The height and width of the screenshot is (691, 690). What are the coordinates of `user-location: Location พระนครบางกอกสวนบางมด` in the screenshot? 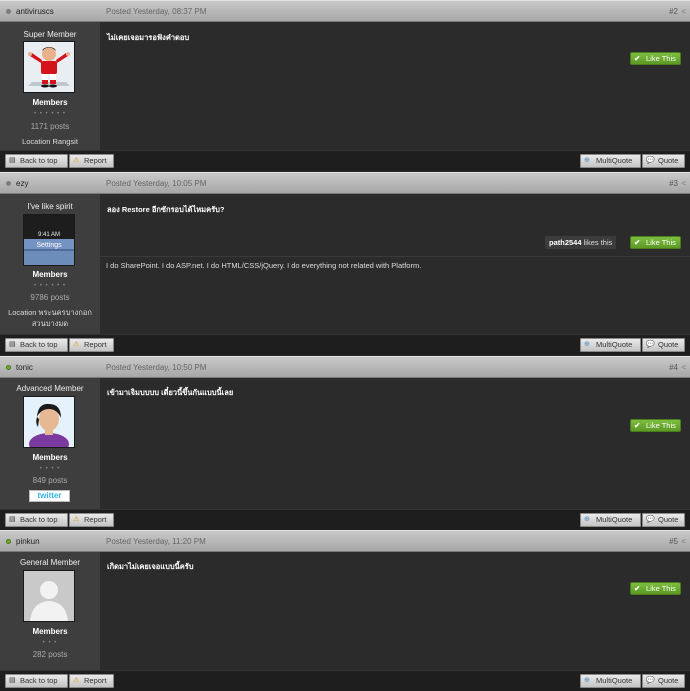 It's located at (50, 318).